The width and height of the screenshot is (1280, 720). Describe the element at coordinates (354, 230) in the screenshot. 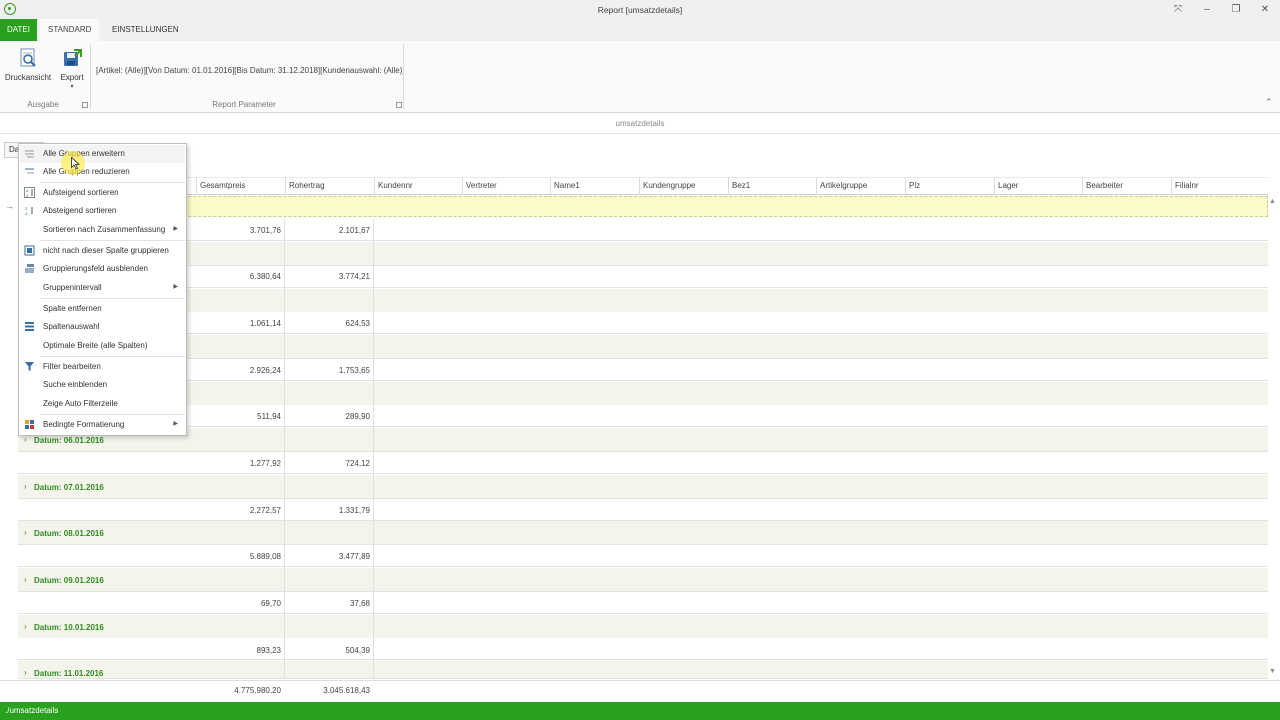

I see `cell-rohertrag: 2.101,67` at that location.